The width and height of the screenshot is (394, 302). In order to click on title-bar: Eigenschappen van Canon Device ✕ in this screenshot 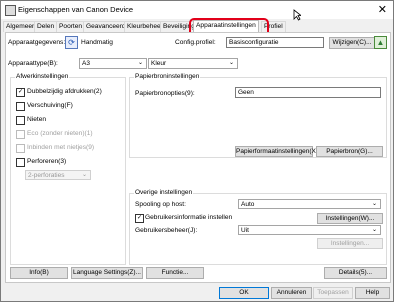, I will do `click(197, 10)`.